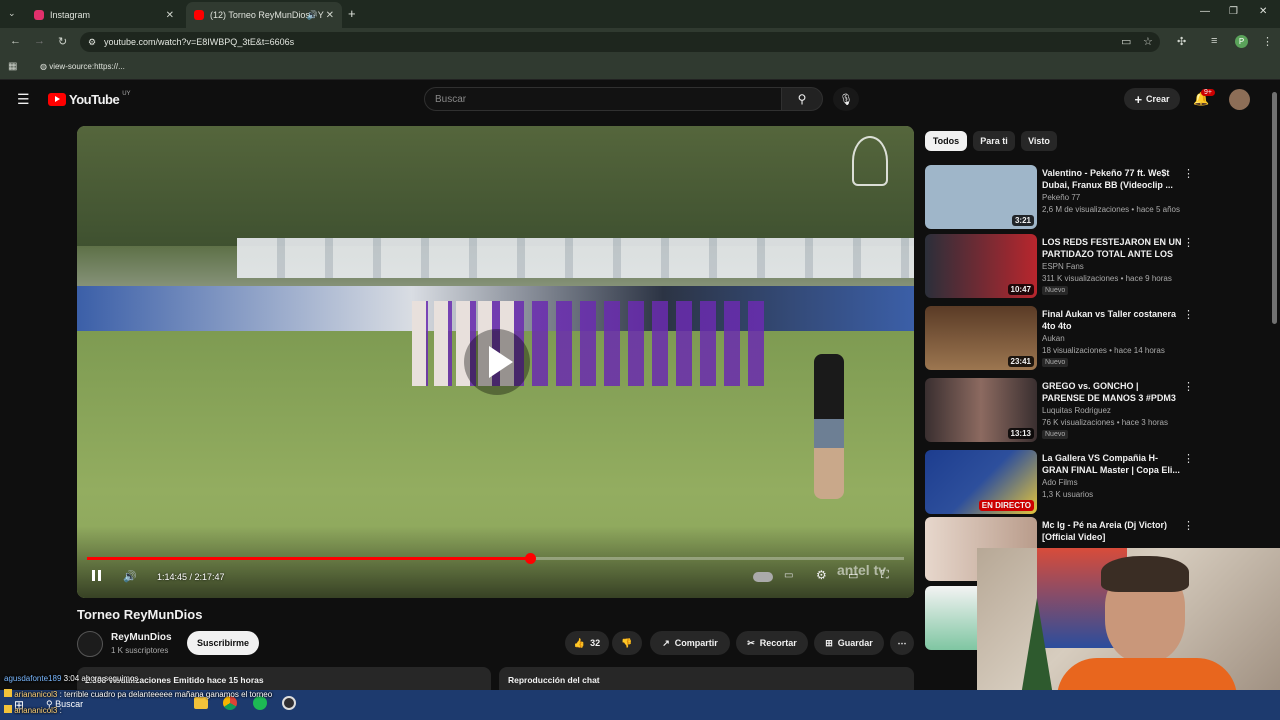  Describe the element at coordinates (312, 15) in the screenshot. I see `speaker-icon: 🔊` at that location.